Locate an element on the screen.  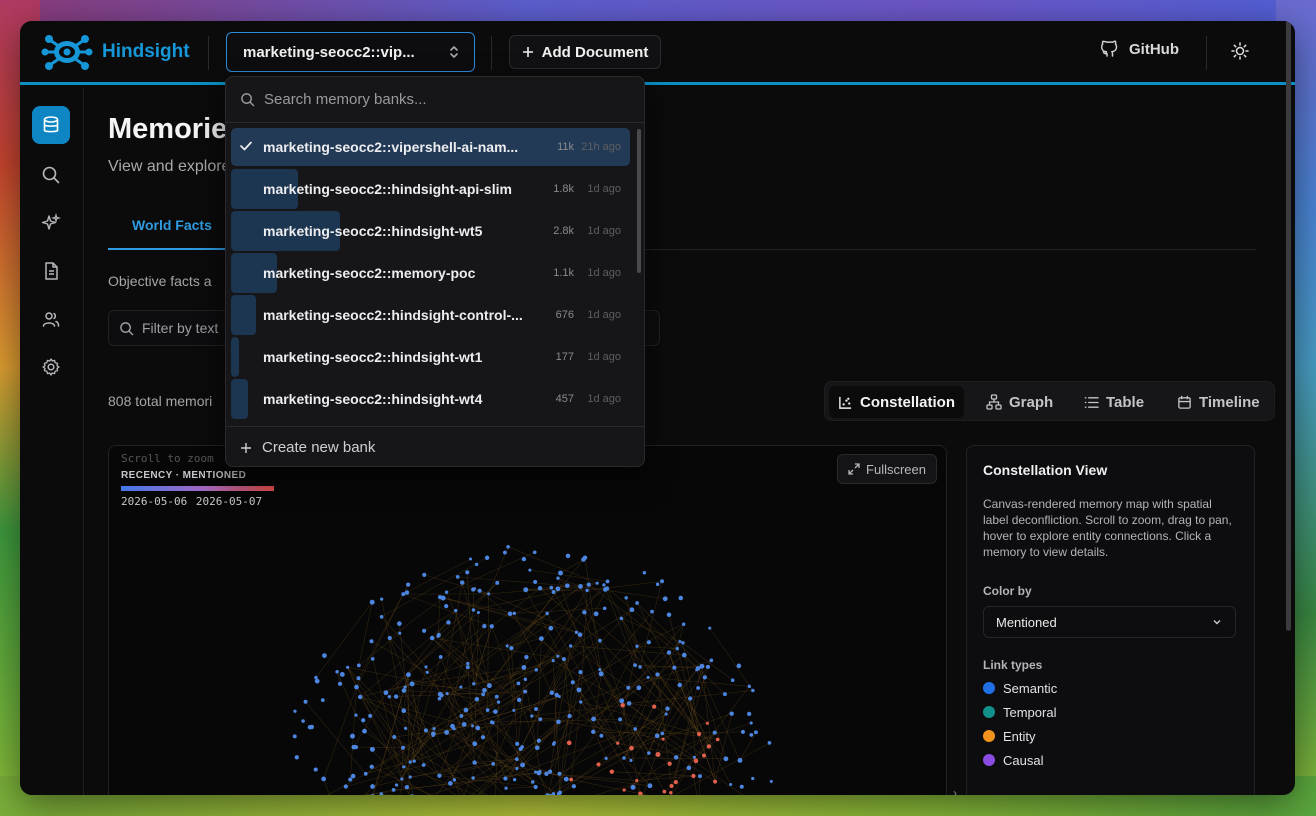
link-type-item: Entity is located at coordinates (1110, 736).